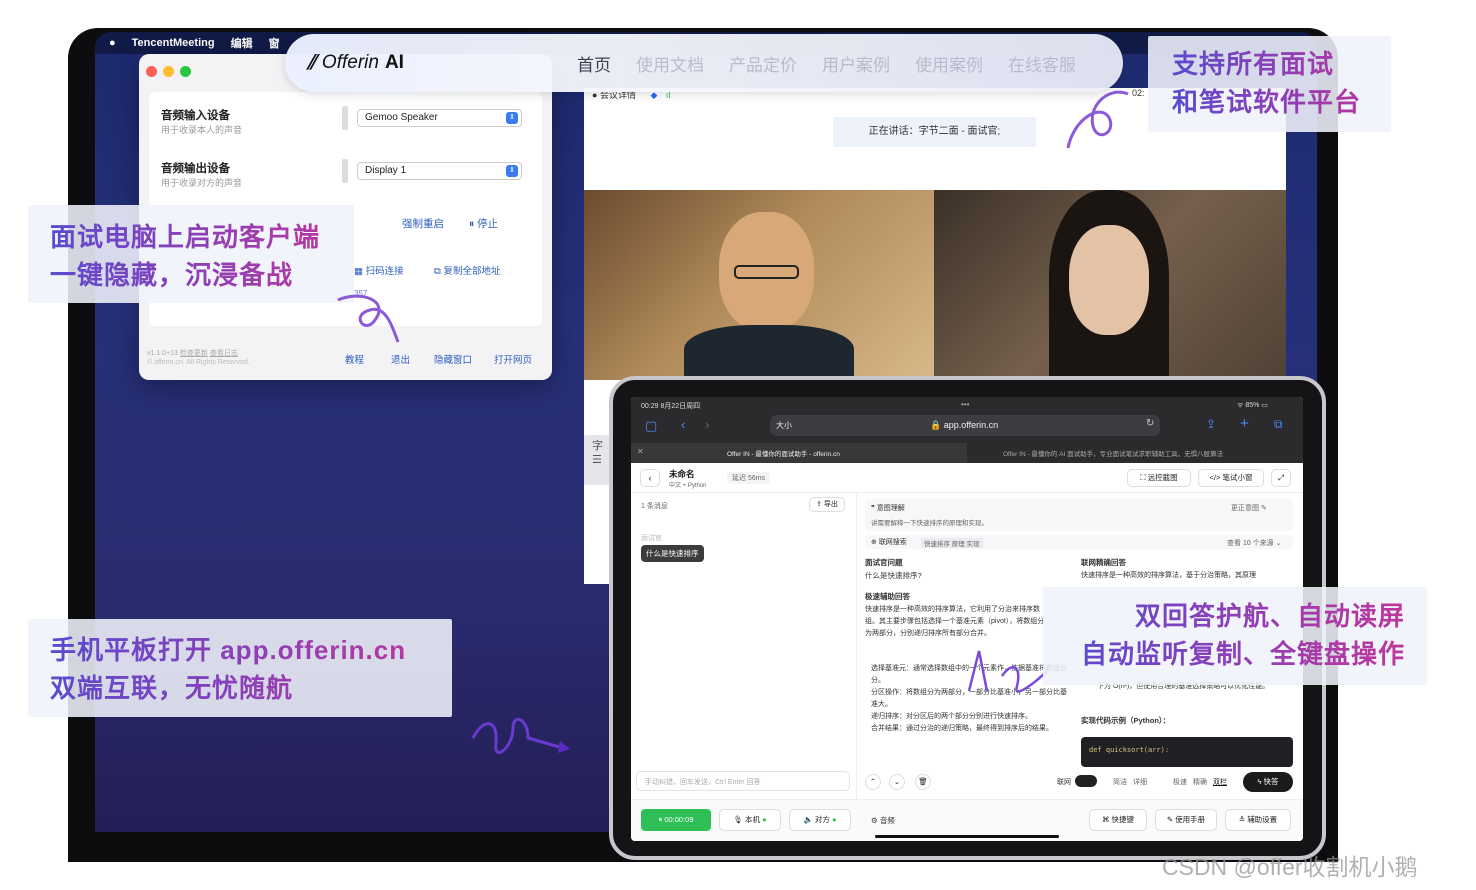 This screenshot has height=890, width=1476. Describe the element at coordinates (856, 63) in the screenshot. I see `nav-user-cases: 用户案例` at that location.